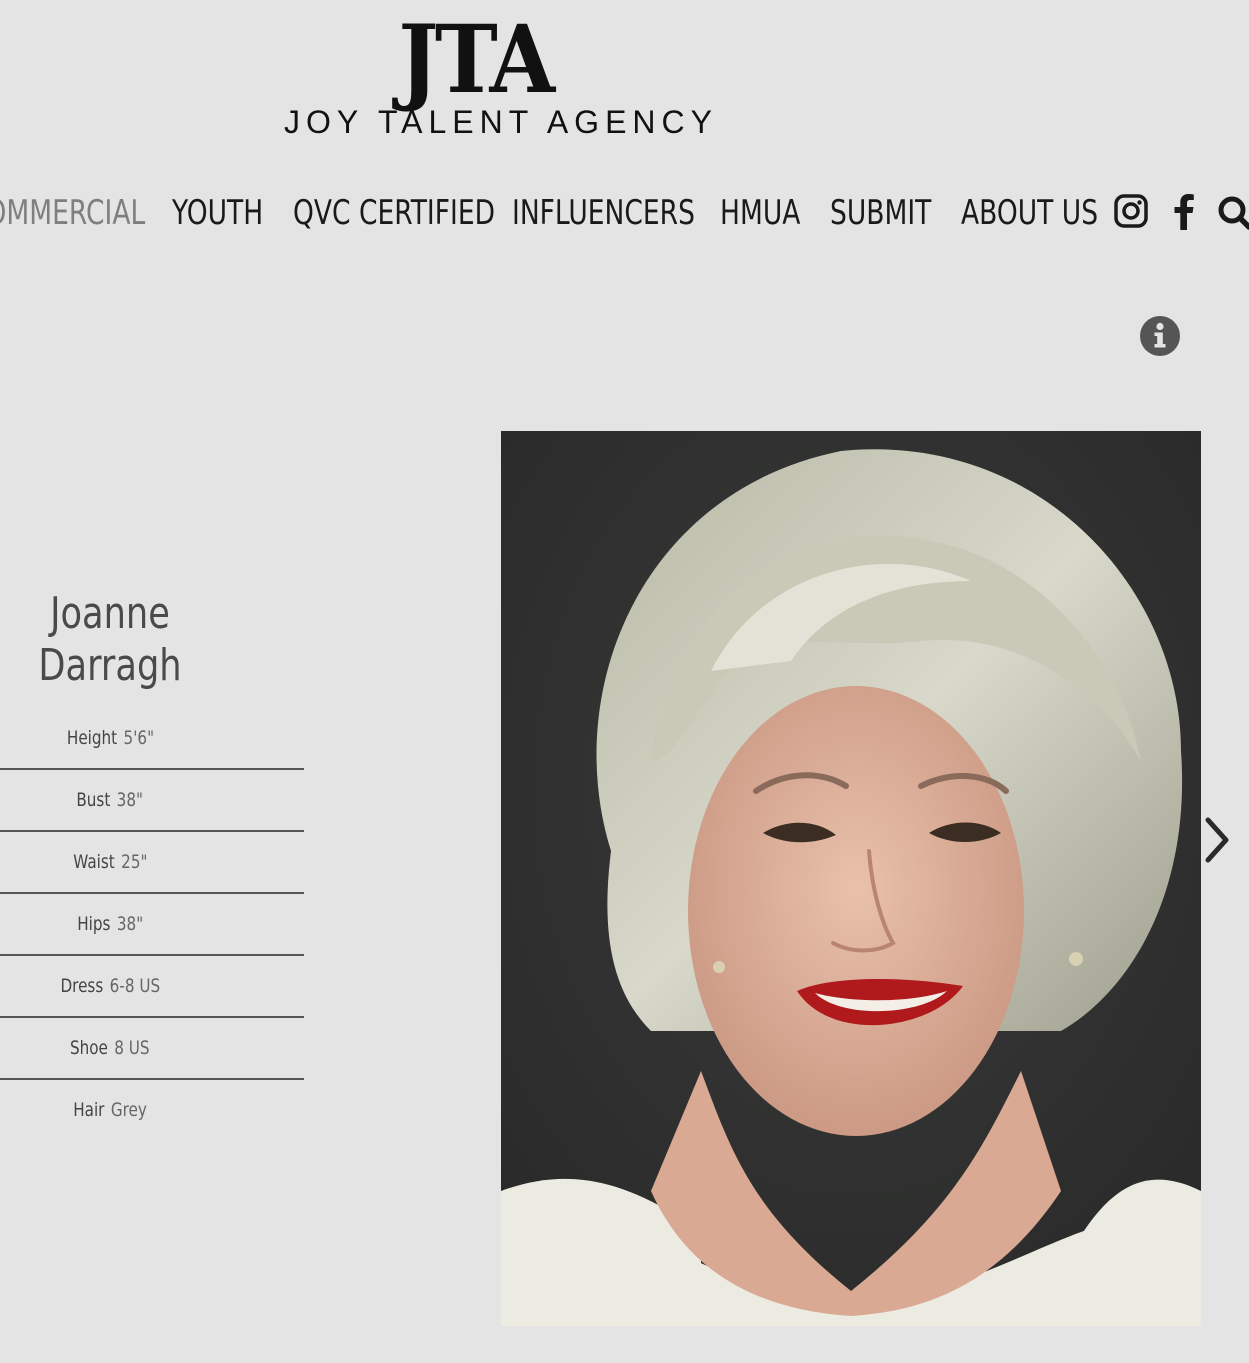  I want to click on stat-value: 5'6", so click(138, 738).